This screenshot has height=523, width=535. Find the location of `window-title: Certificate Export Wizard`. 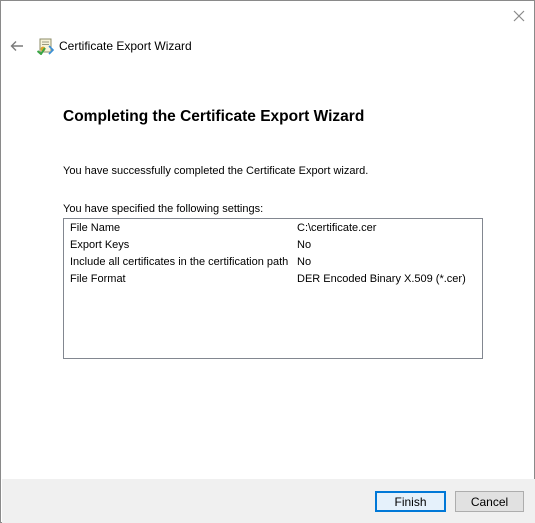

window-title: Certificate Export Wizard is located at coordinates (125, 46).